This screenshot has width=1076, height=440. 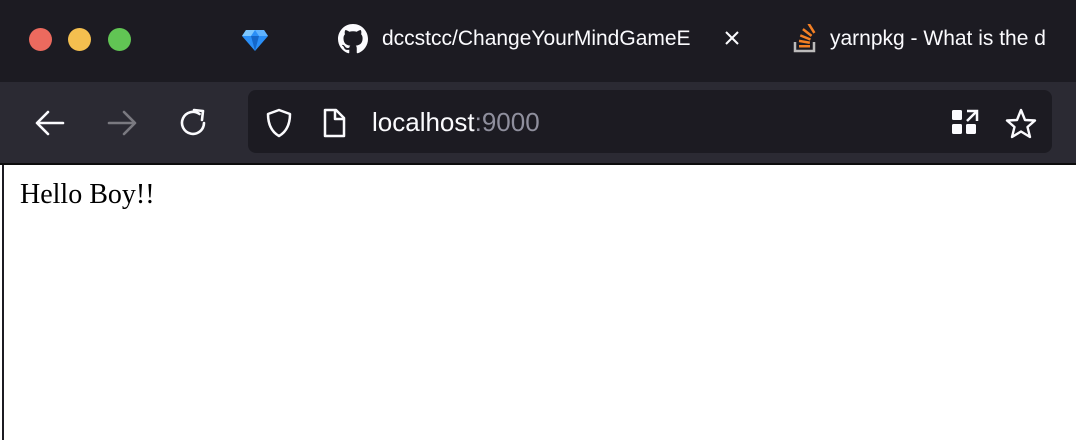 What do you see at coordinates (87, 194) in the screenshot?
I see `page-body-text: Hello Boy!!` at bounding box center [87, 194].